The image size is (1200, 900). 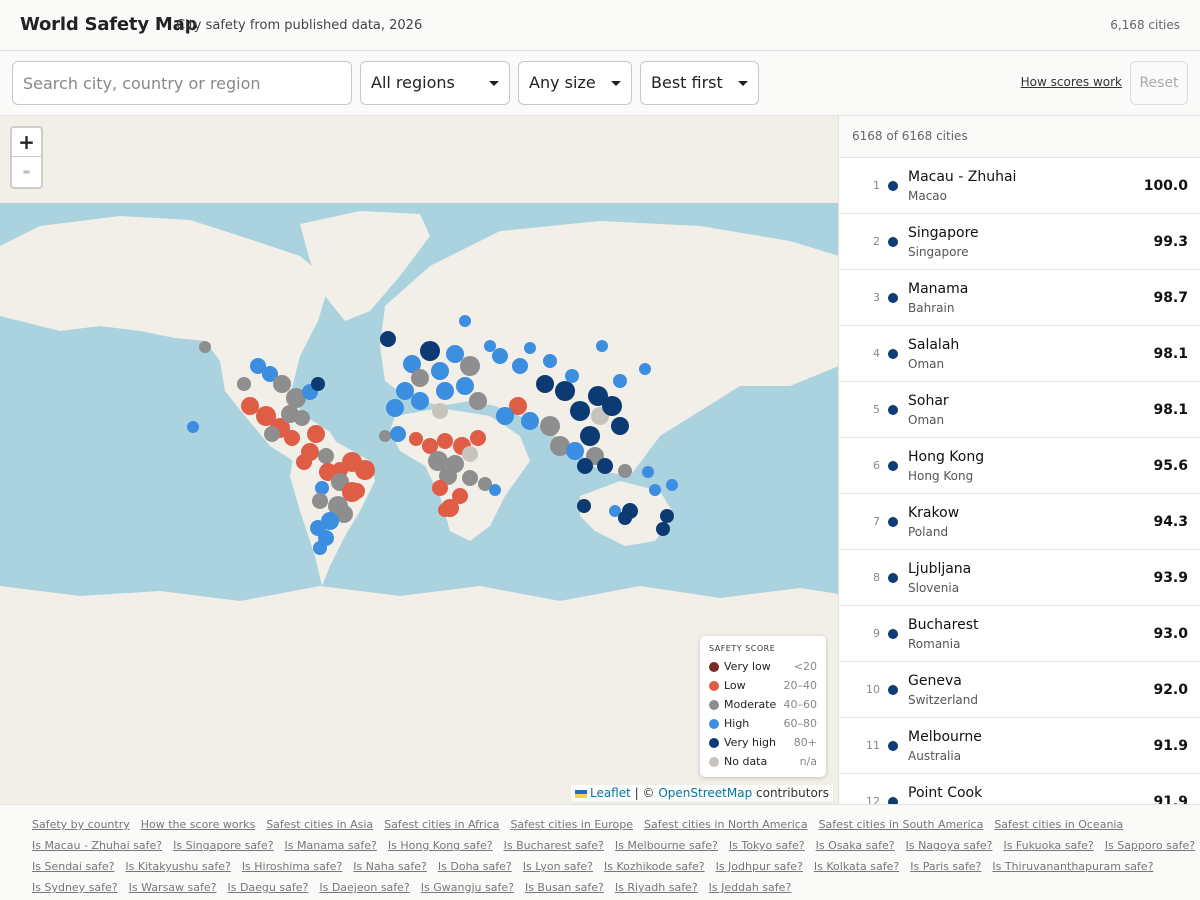 What do you see at coordinates (610, 793) in the screenshot?
I see `leaflet-link: Leaflet` at bounding box center [610, 793].